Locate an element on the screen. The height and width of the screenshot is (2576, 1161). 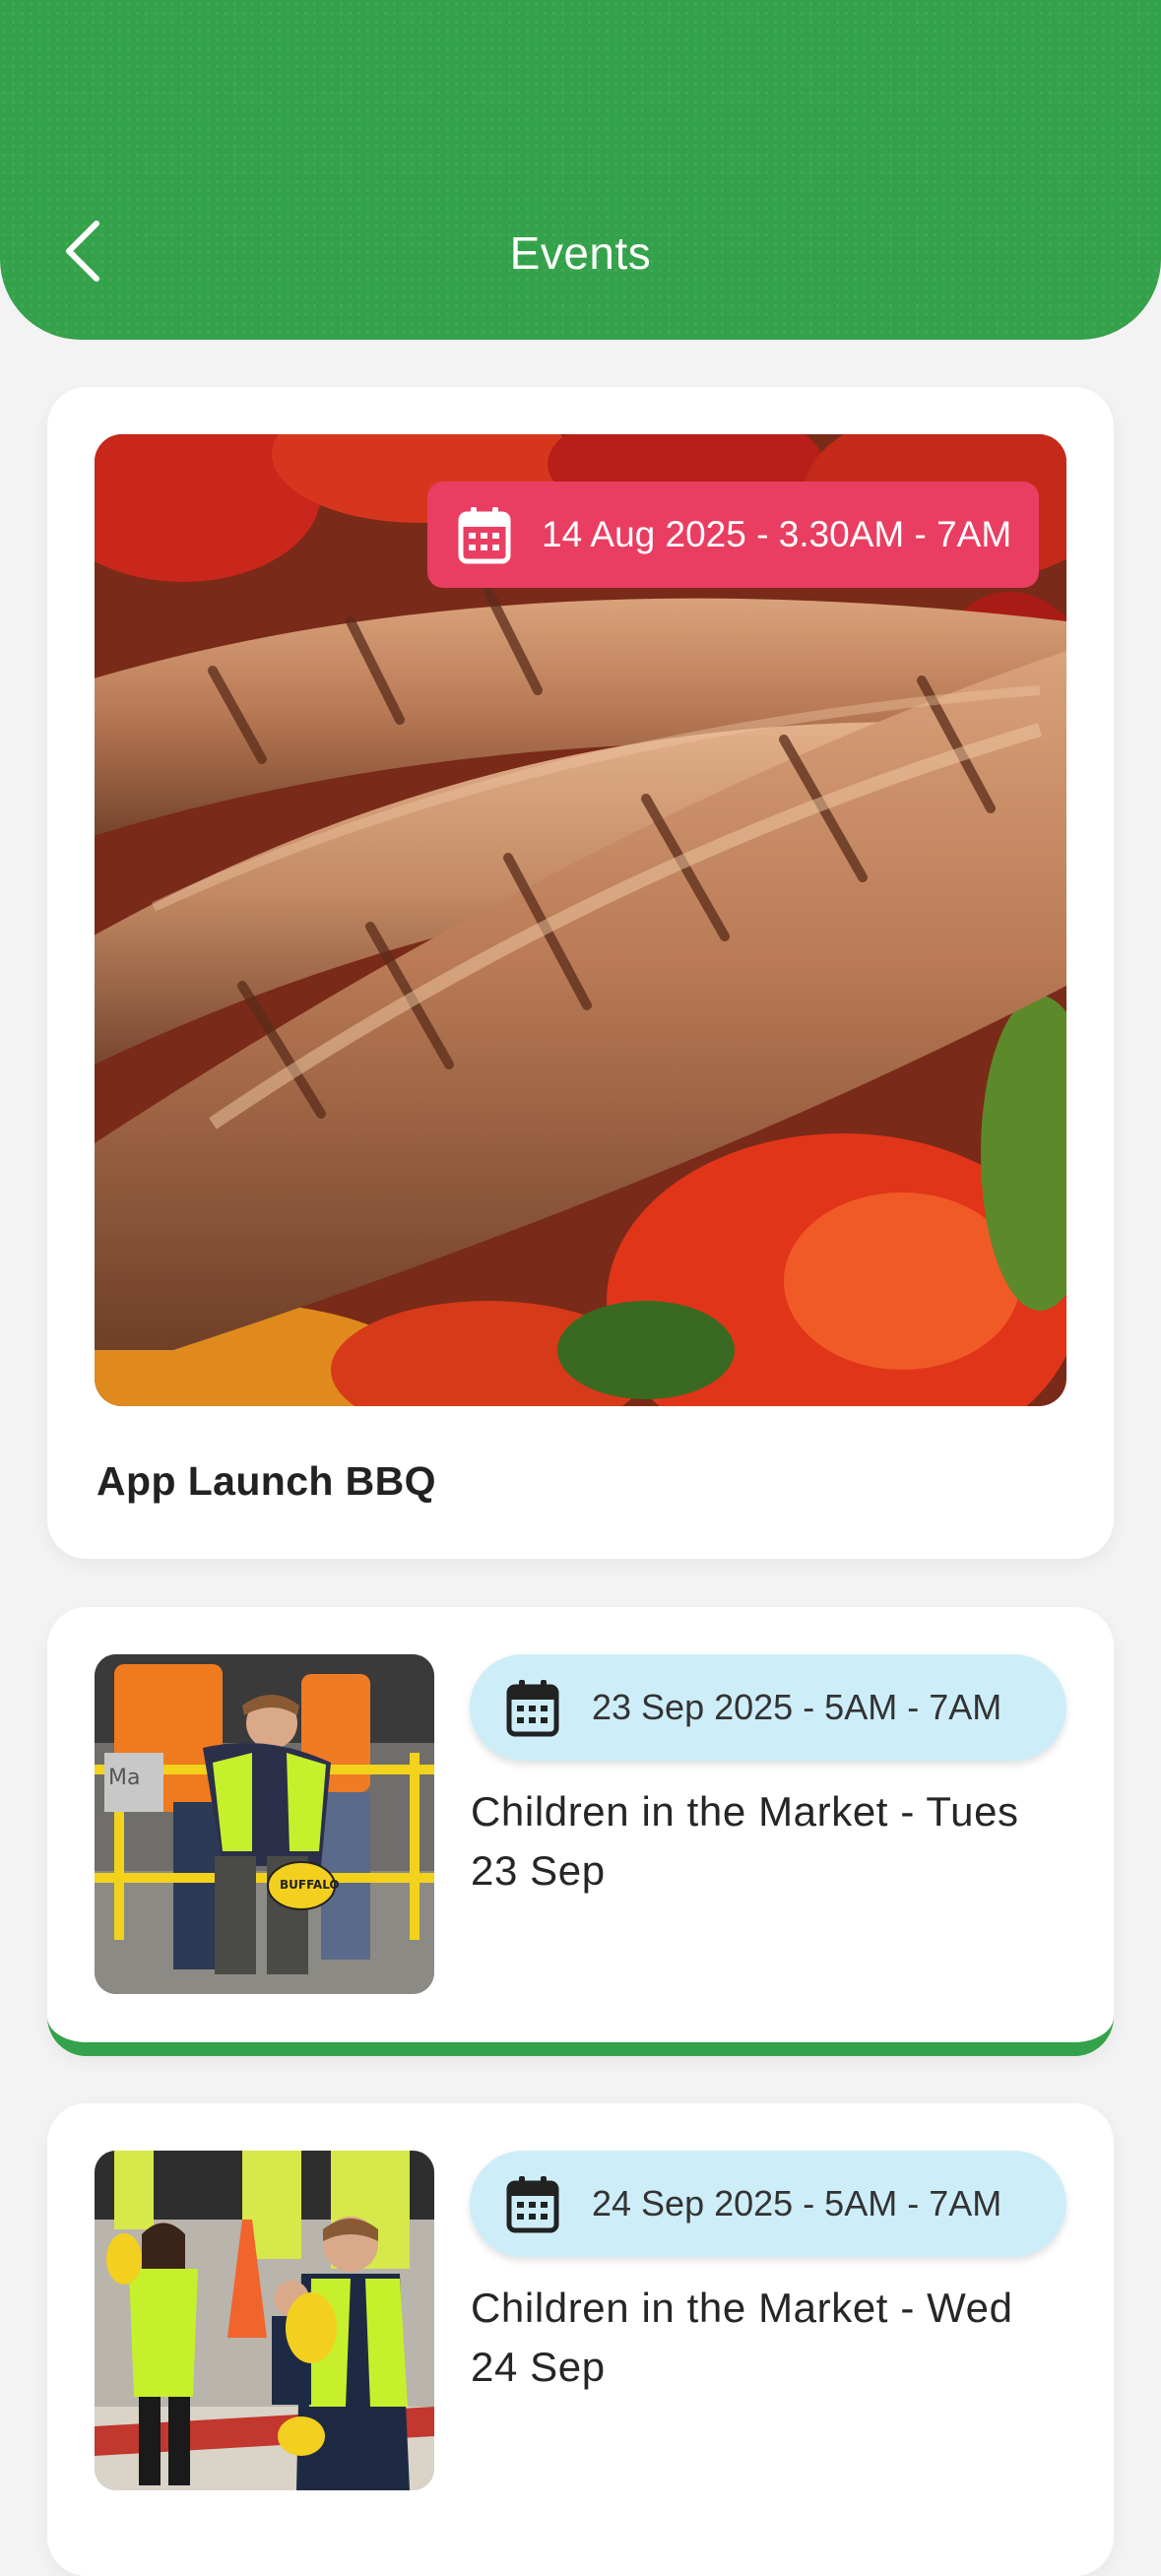
header-bar: Events is located at coordinates (580, 170).